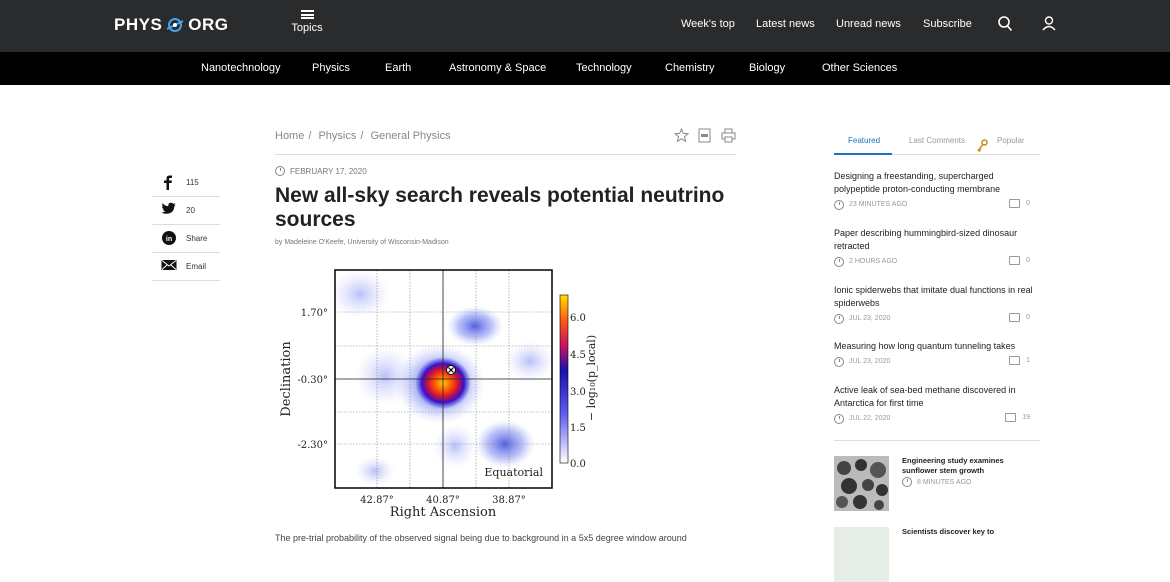 The image size is (1170, 582). What do you see at coordinates (578, 428) in the screenshot?
I see `cbar-tick-4: 1.5` at bounding box center [578, 428].